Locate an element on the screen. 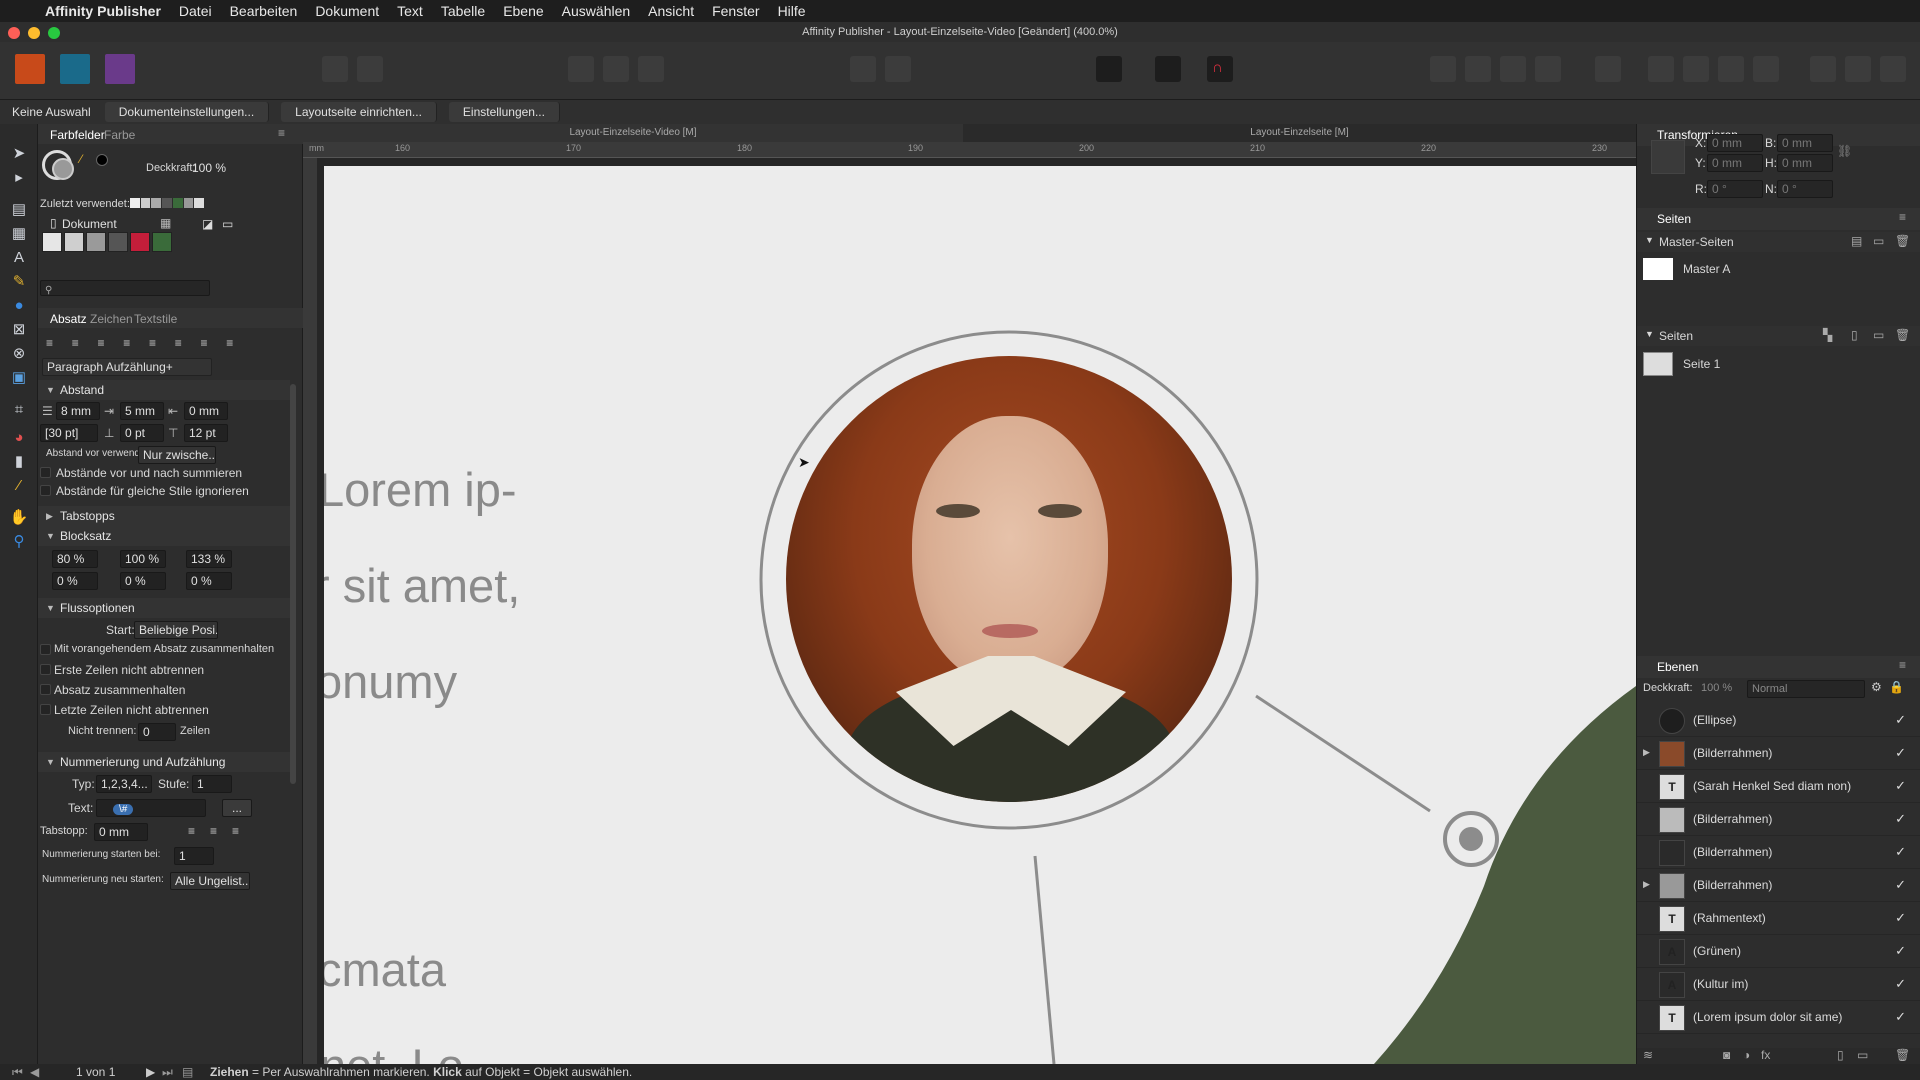 The image size is (1920, 1080). square-icon is located at coordinates (898, 69).